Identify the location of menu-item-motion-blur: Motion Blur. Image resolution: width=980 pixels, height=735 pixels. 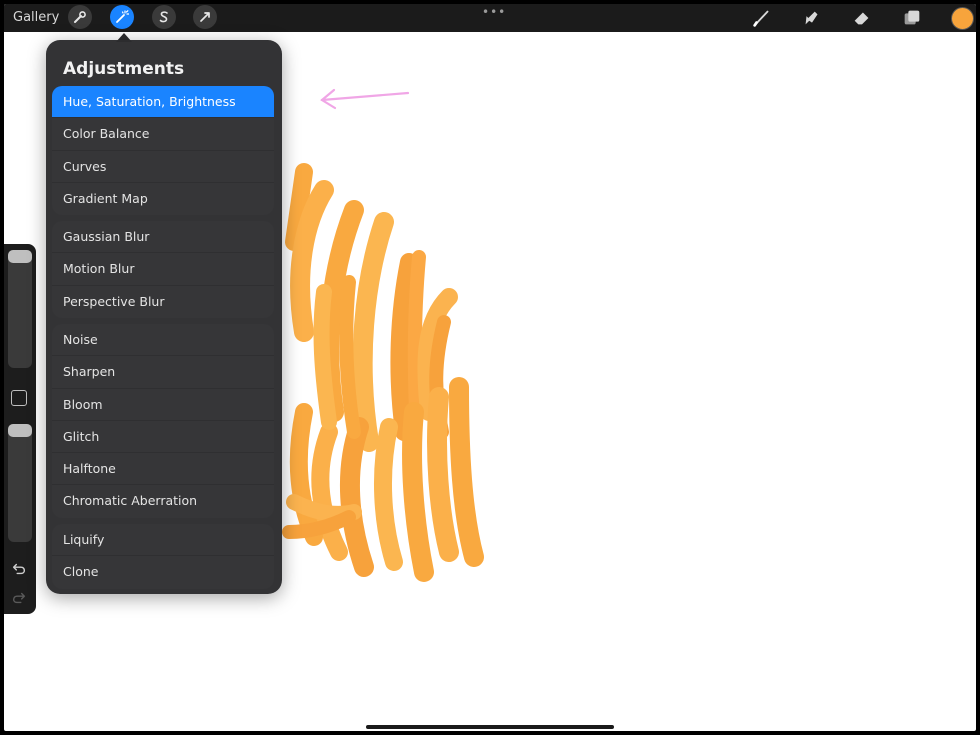
(163, 269).